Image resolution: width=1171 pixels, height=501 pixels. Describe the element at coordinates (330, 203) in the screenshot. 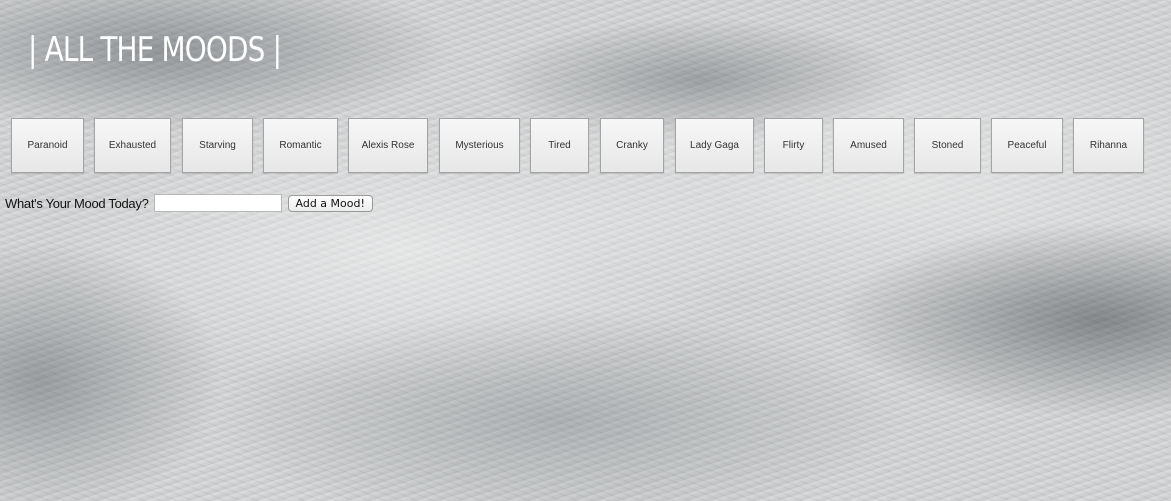

I see `add-mood-button: Add a Mood!` at that location.